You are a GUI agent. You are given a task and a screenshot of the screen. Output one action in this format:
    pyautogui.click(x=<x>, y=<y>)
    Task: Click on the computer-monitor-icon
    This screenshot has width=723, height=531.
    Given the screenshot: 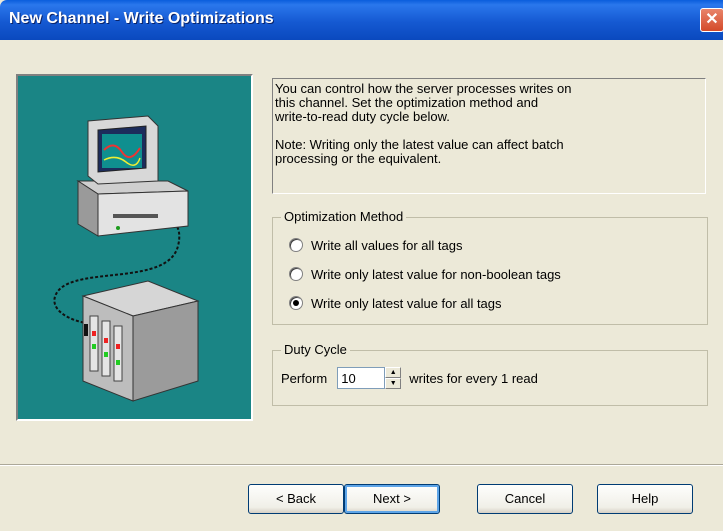 What is the action you would take?
    pyautogui.click(x=132, y=176)
    